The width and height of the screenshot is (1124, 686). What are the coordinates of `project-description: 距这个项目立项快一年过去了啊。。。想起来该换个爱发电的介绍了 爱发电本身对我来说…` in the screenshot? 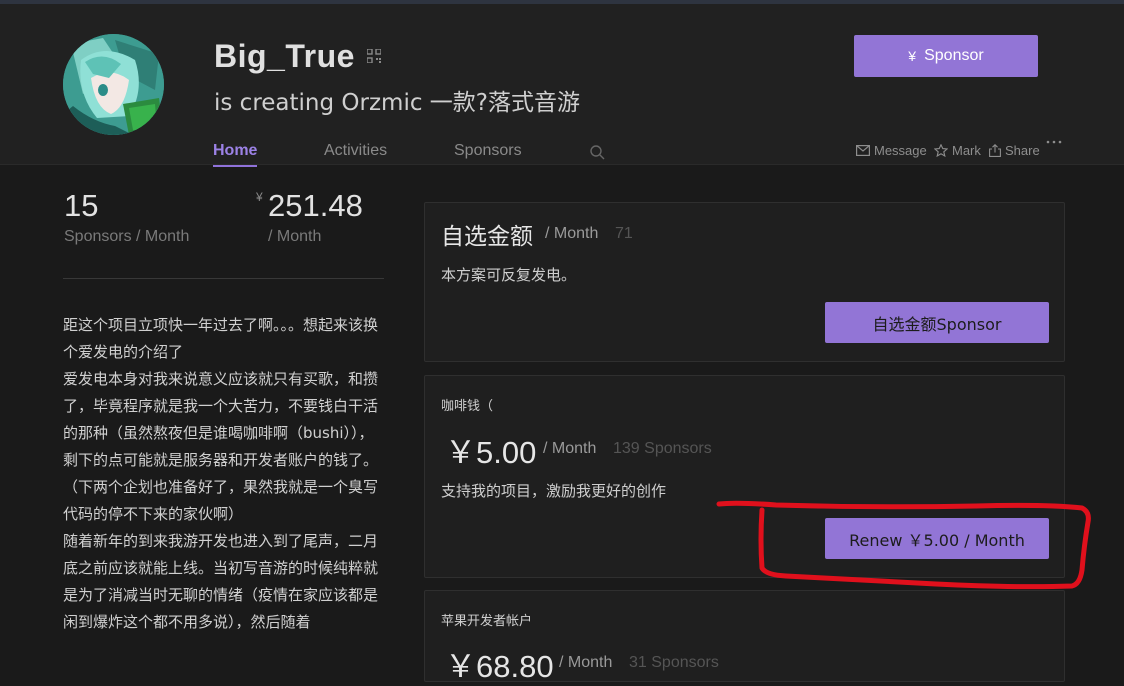 It's located at (225, 474).